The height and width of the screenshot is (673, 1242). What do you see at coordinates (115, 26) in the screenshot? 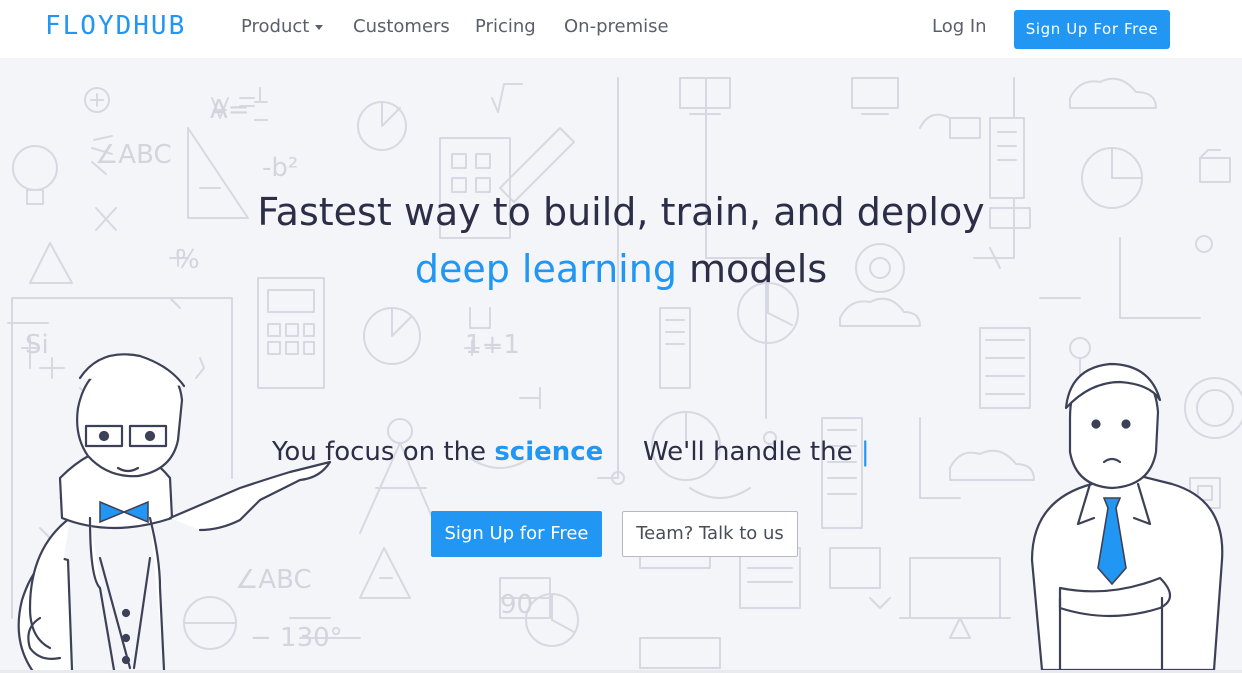
I see `floydhub-logo: FLOYDHUB` at bounding box center [115, 26].